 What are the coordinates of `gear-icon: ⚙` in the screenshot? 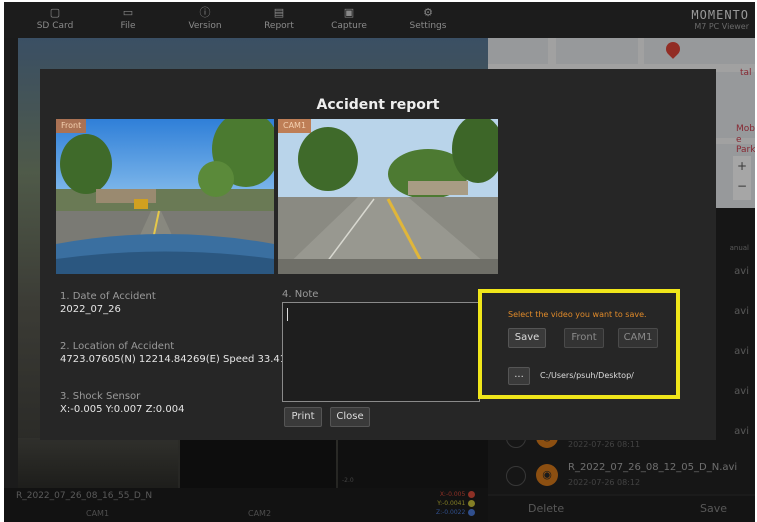 It's located at (428, 12).